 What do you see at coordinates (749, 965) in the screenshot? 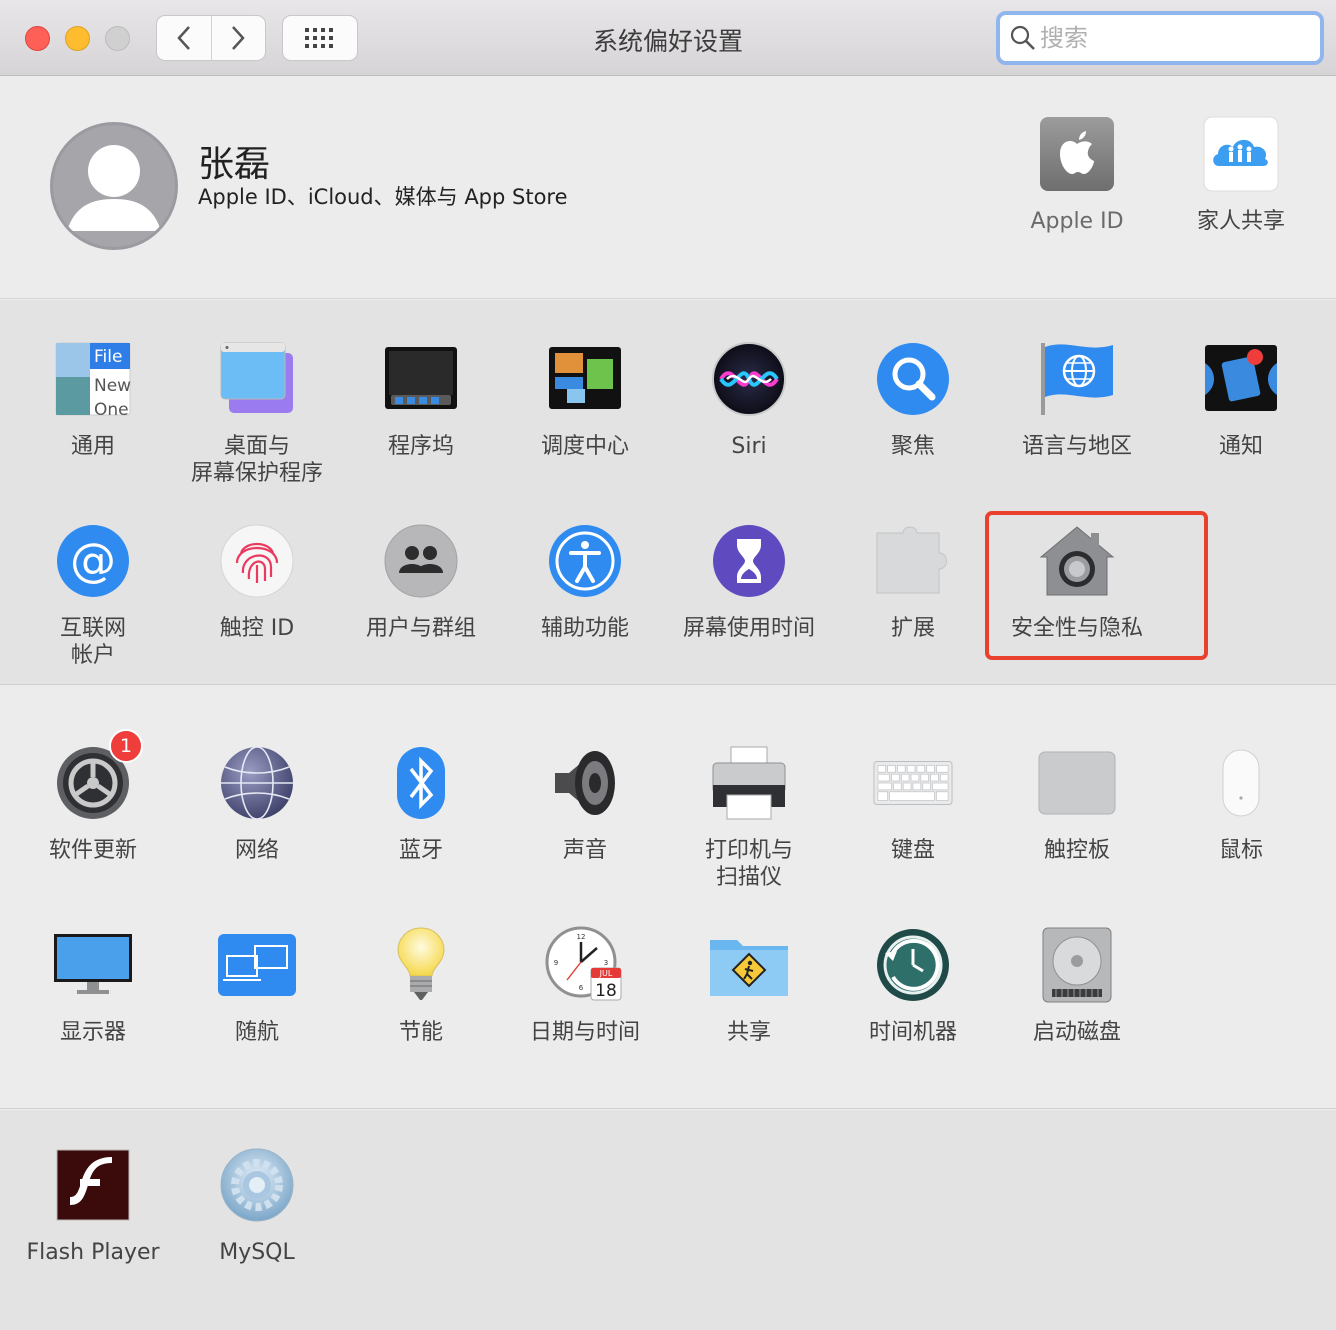
I see `sharing-icon` at bounding box center [749, 965].